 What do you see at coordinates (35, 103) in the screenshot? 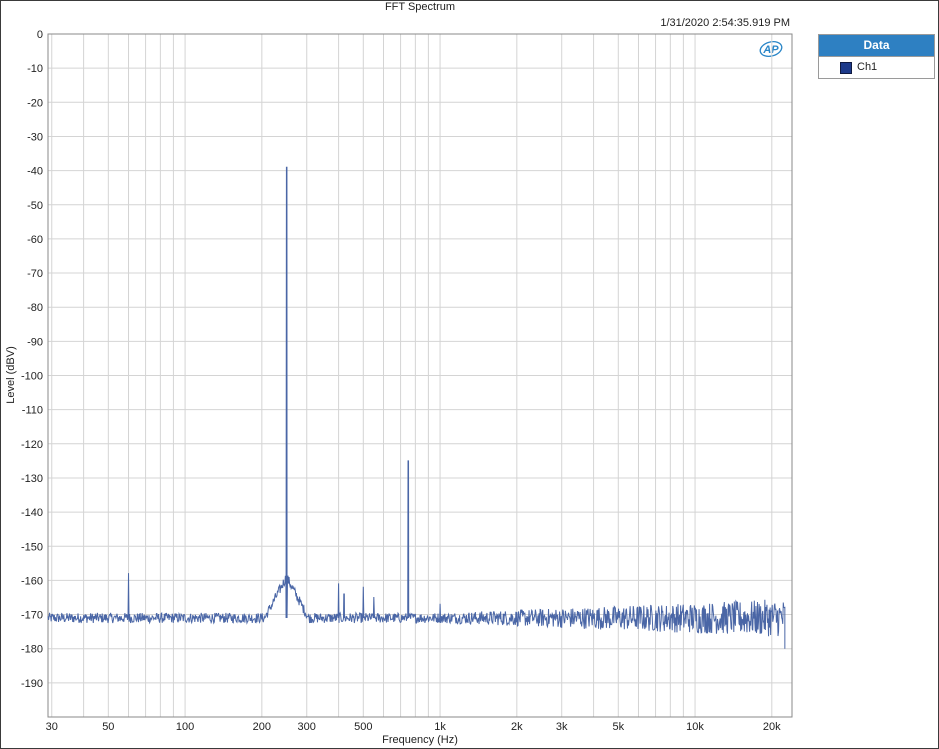
I see `y-tick-label: -20` at bounding box center [35, 103].